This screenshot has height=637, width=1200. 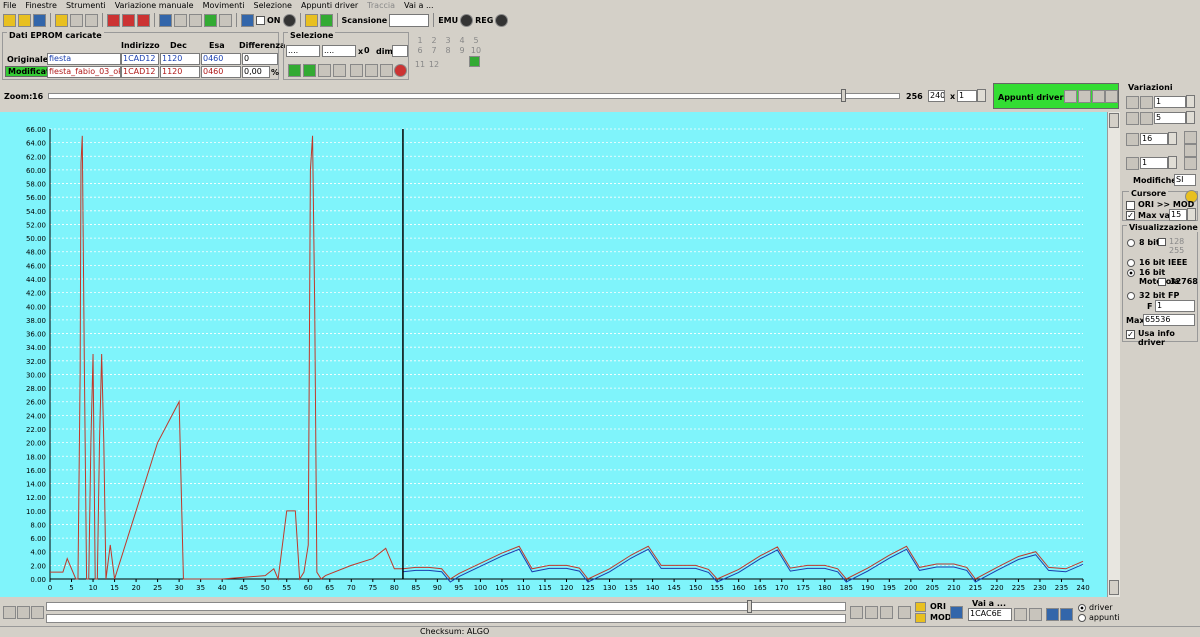 I want to click on menu-file: File, so click(x=9, y=5).